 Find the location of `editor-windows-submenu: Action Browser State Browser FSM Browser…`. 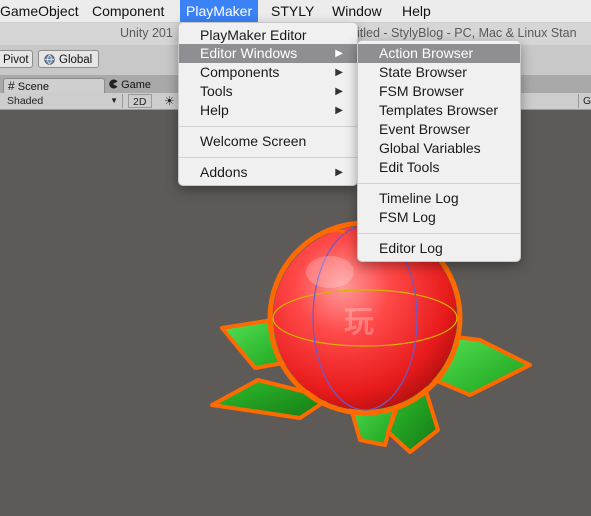

editor-windows-submenu: Action Browser State Browser FSM Browser… is located at coordinates (439, 151).